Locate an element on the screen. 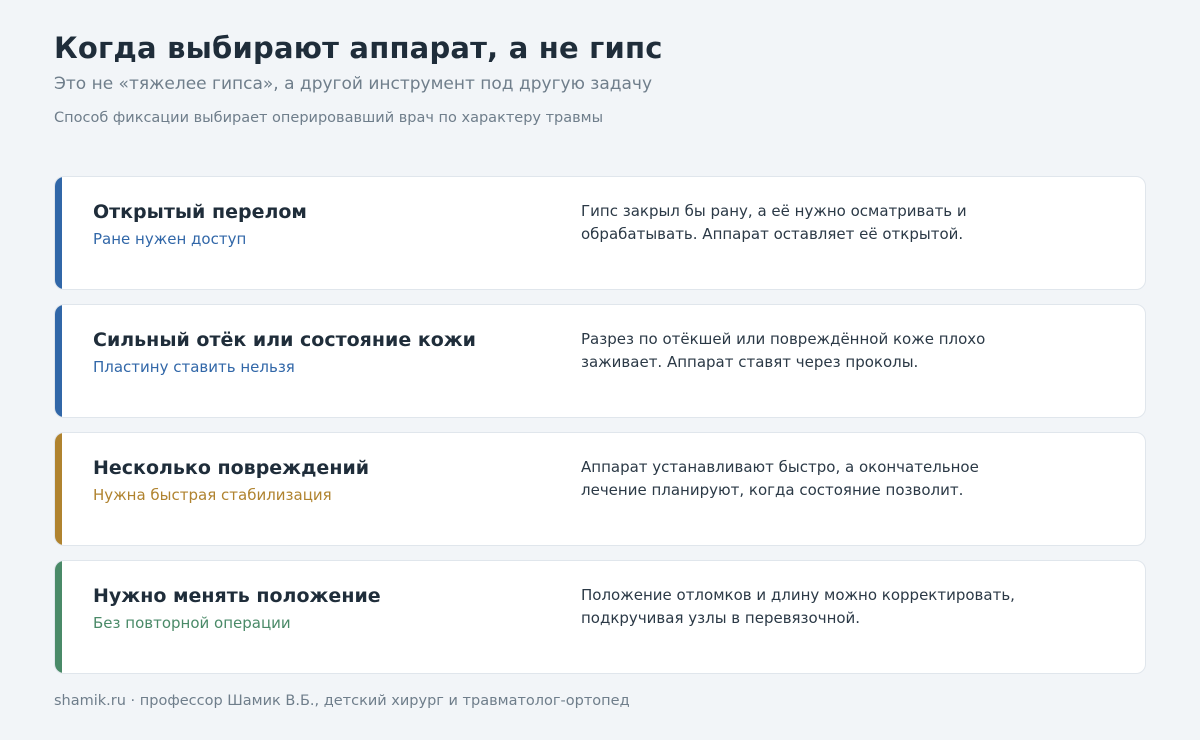  page-title: Когда выбирают аппарат, а не гипс is located at coordinates (358, 48).